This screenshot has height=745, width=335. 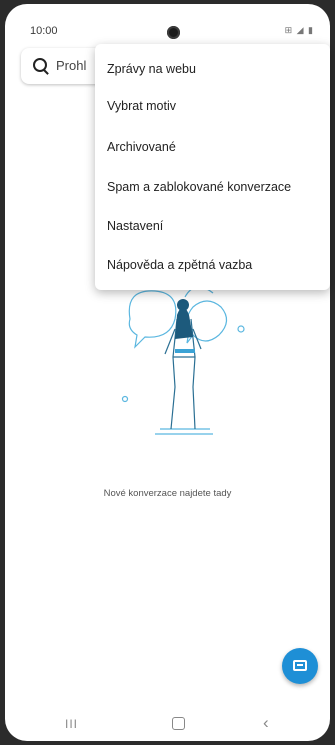 What do you see at coordinates (178, 723) in the screenshot?
I see `home-button` at bounding box center [178, 723].